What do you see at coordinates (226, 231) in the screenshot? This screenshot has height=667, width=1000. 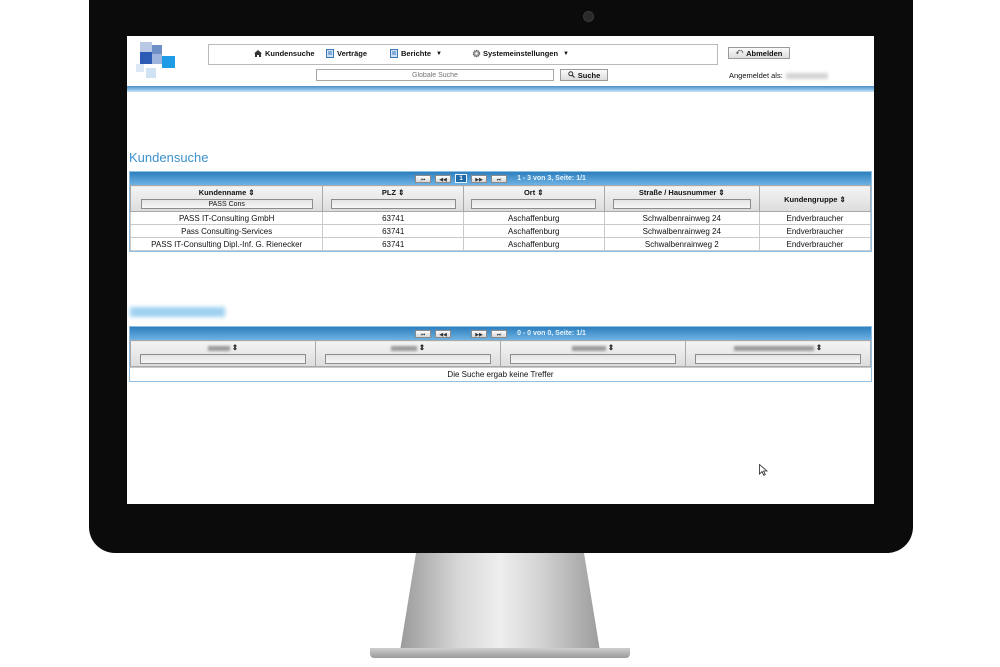 I see `cell-kundenname: Pass Consulting-Services` at bounding box center [226, 231].